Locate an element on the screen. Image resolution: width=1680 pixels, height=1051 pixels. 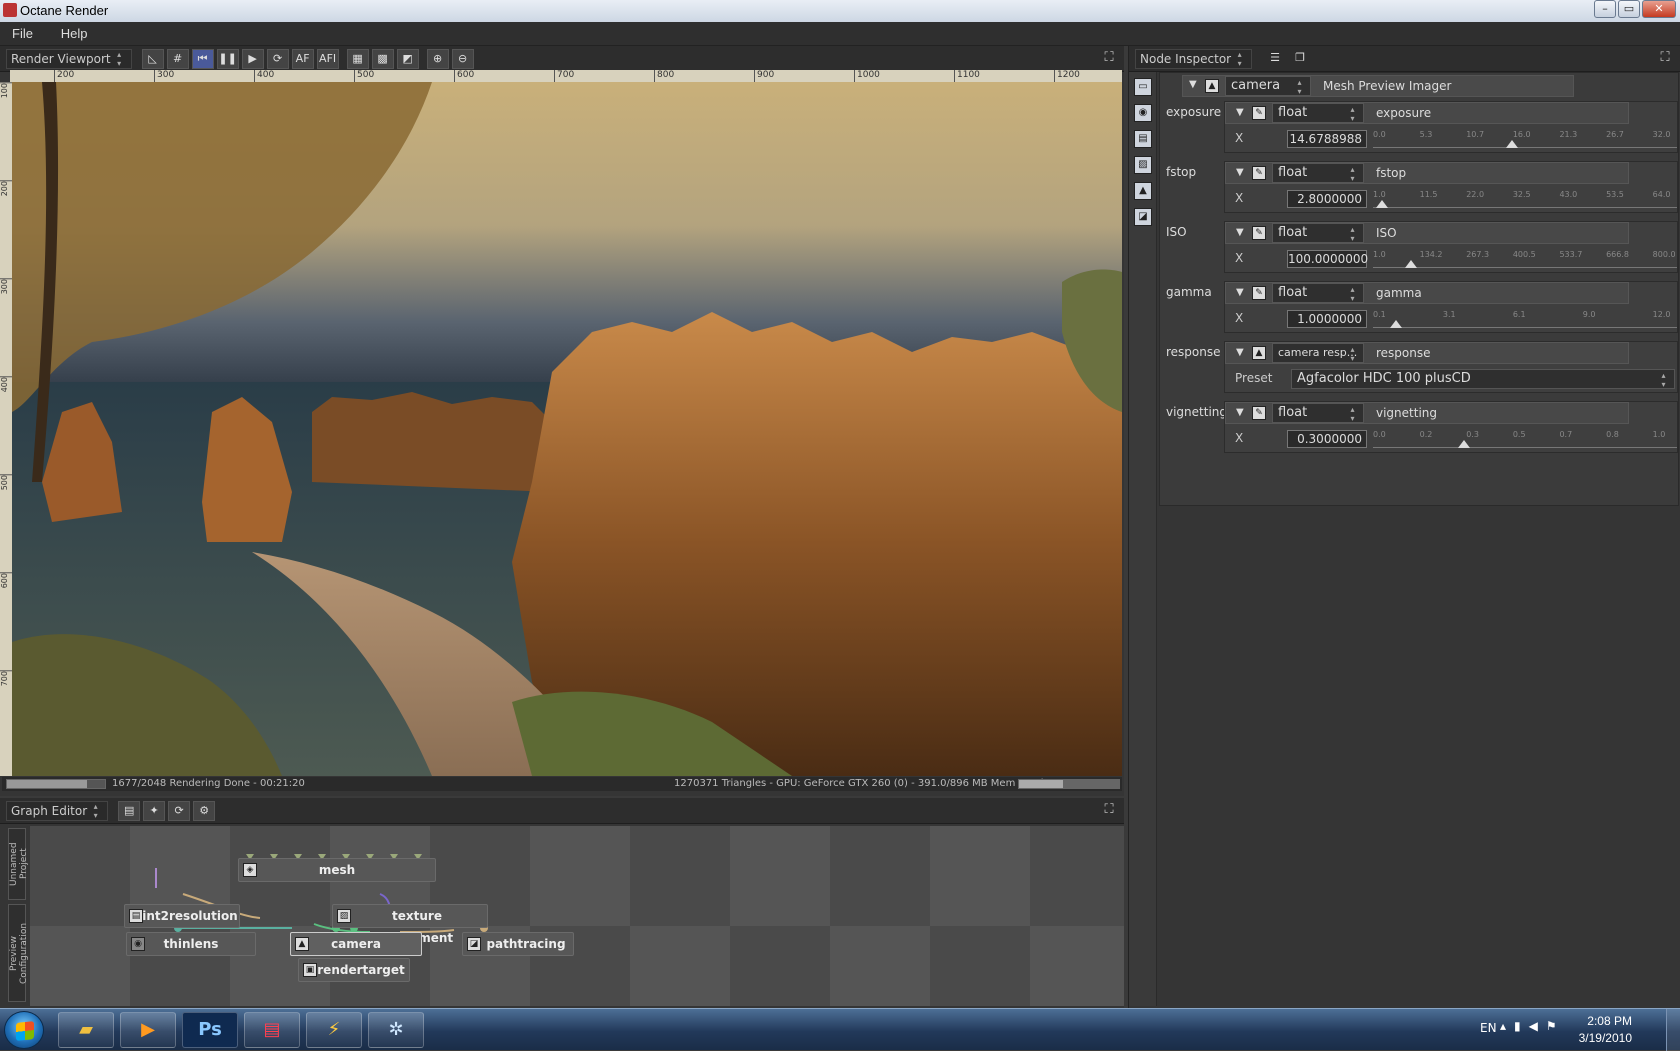
photoshop-button: Ps is located at coordinates (210, 1030).